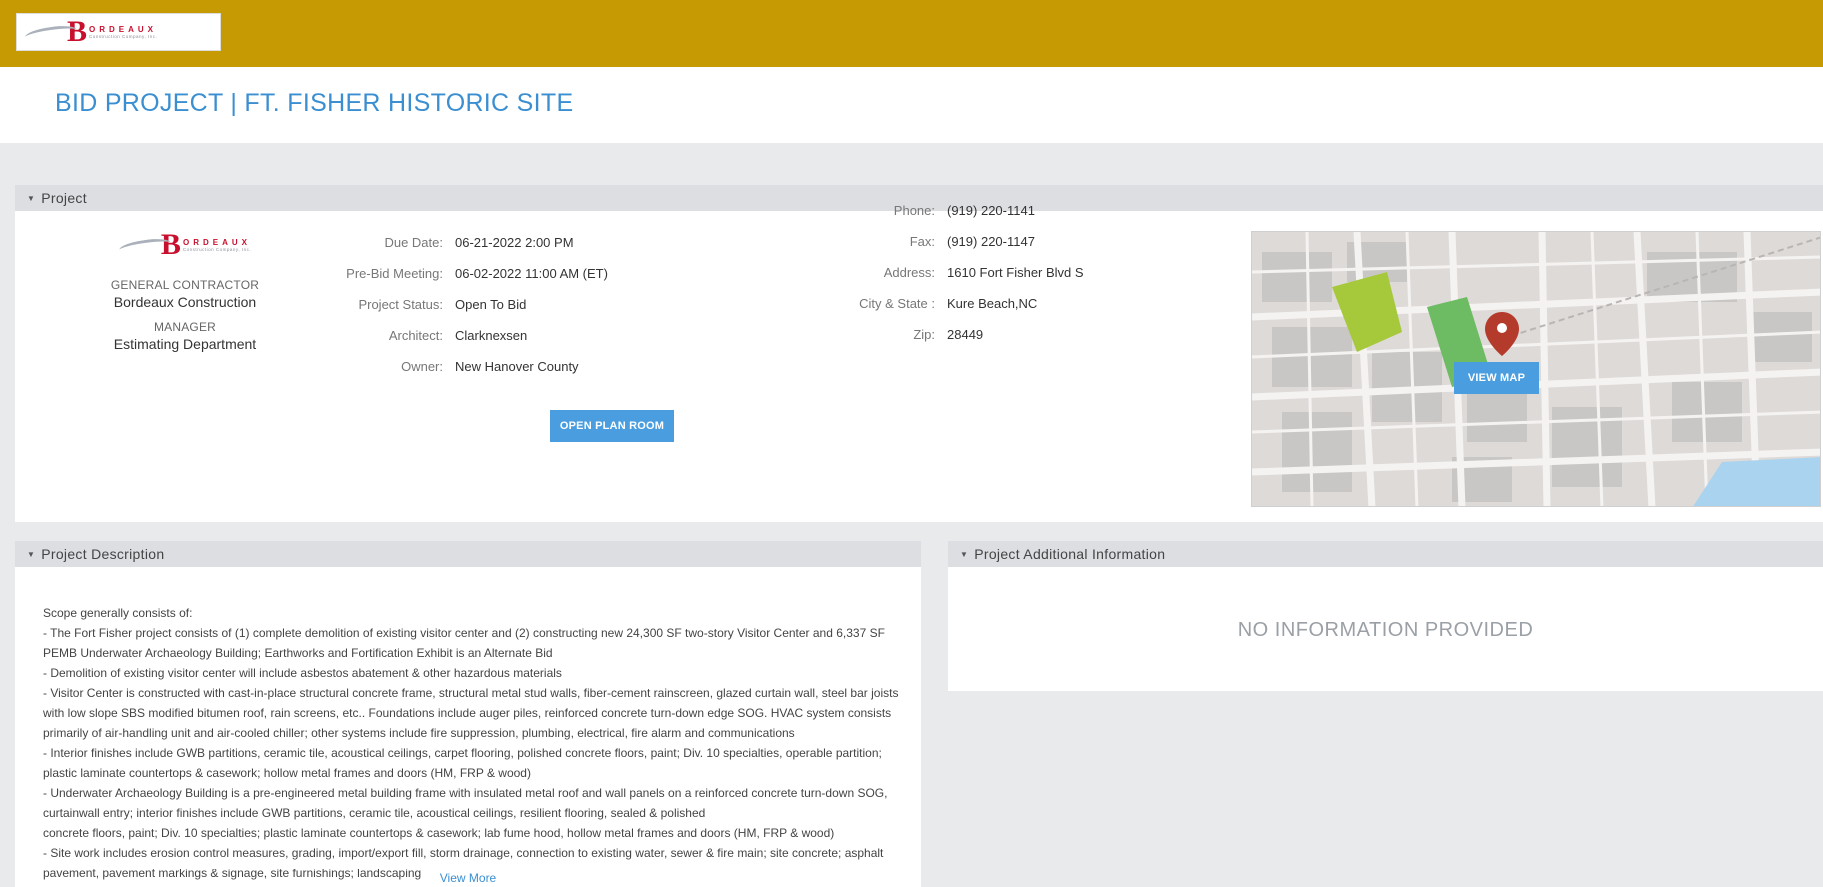 The height and width of the screenshot is (887, 1823). Describe the element at coordinates (983, 272) in the screenshot. I see `contact-row-address: Address: 1610 Fort Fisher Blvd S` at that location.